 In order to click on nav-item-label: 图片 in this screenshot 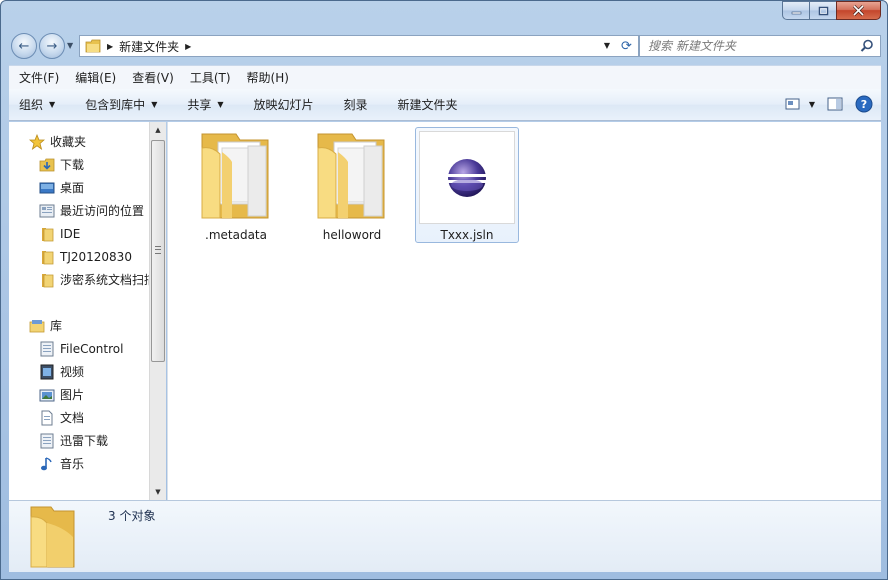, I will do `click(72, 395)`.